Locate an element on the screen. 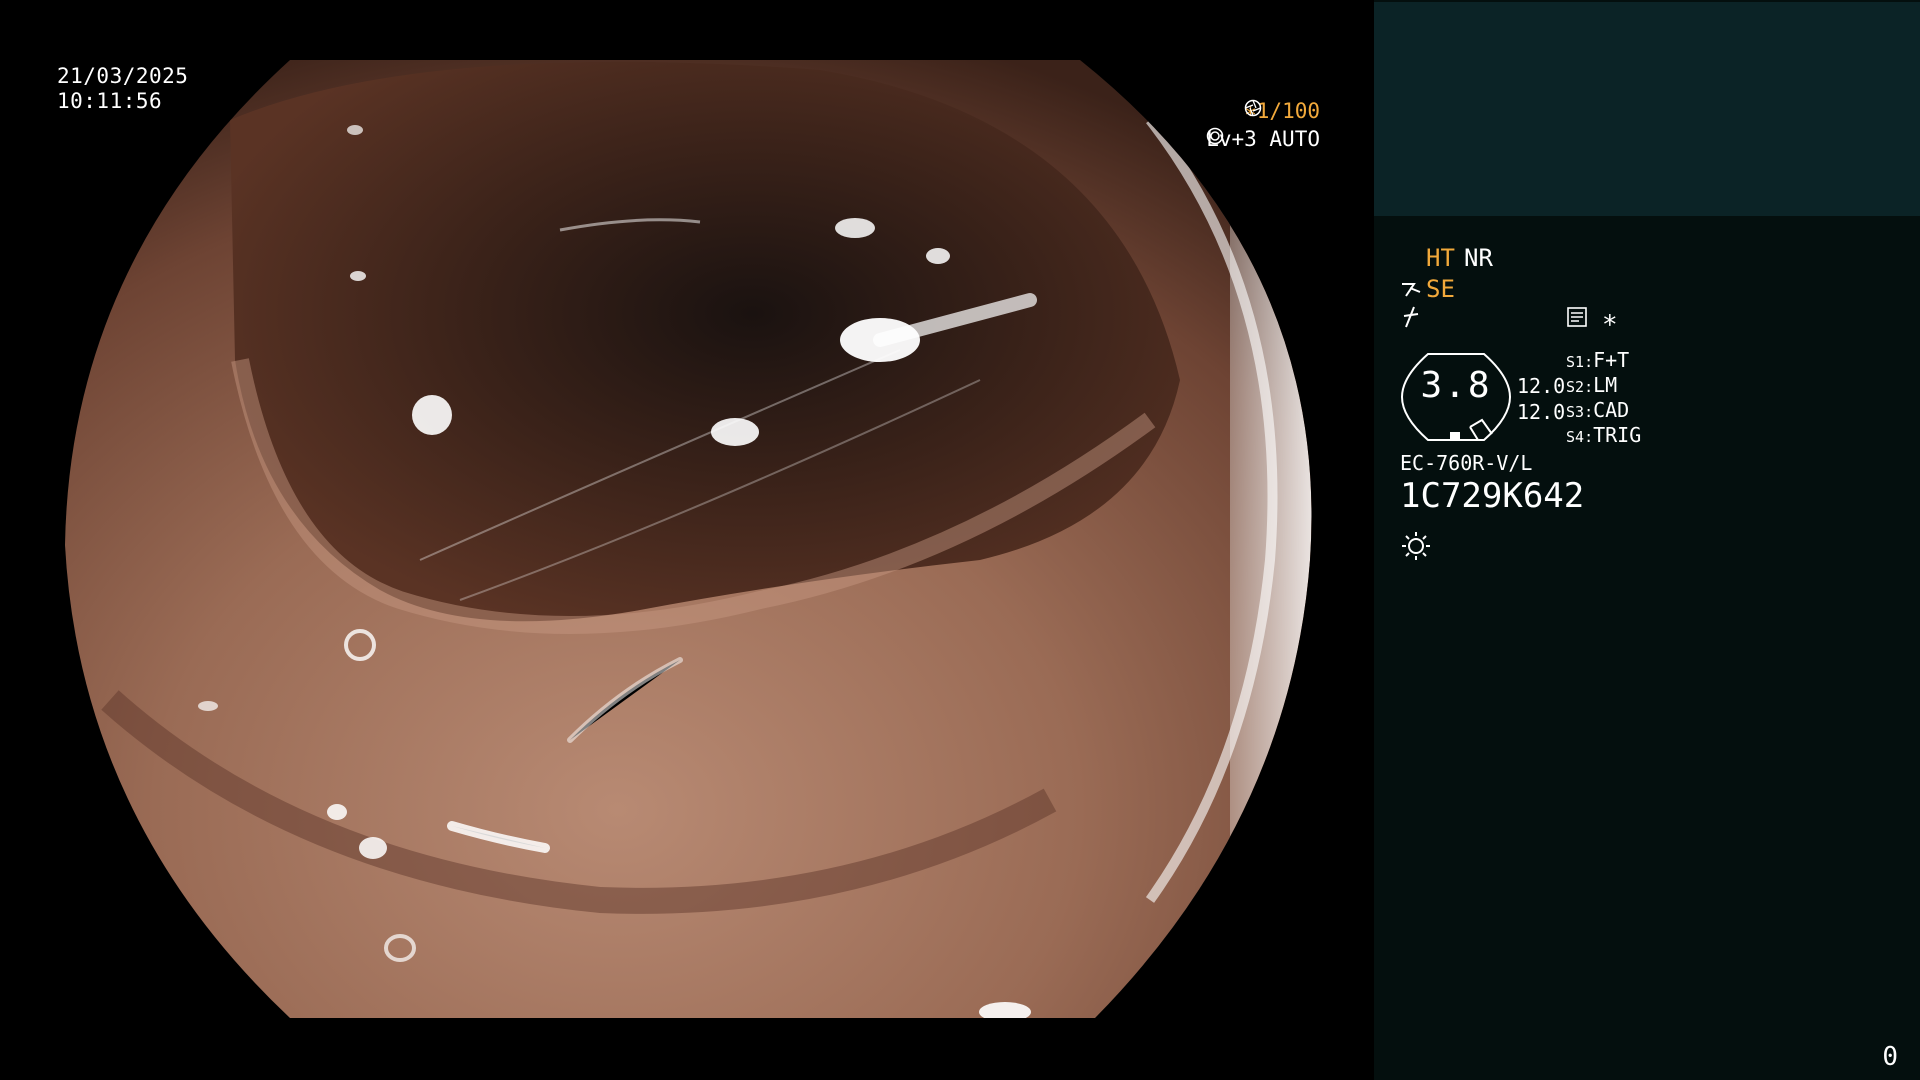 The image size is (1920, 1080). iris-icon is located at coordinates (1215, 136).